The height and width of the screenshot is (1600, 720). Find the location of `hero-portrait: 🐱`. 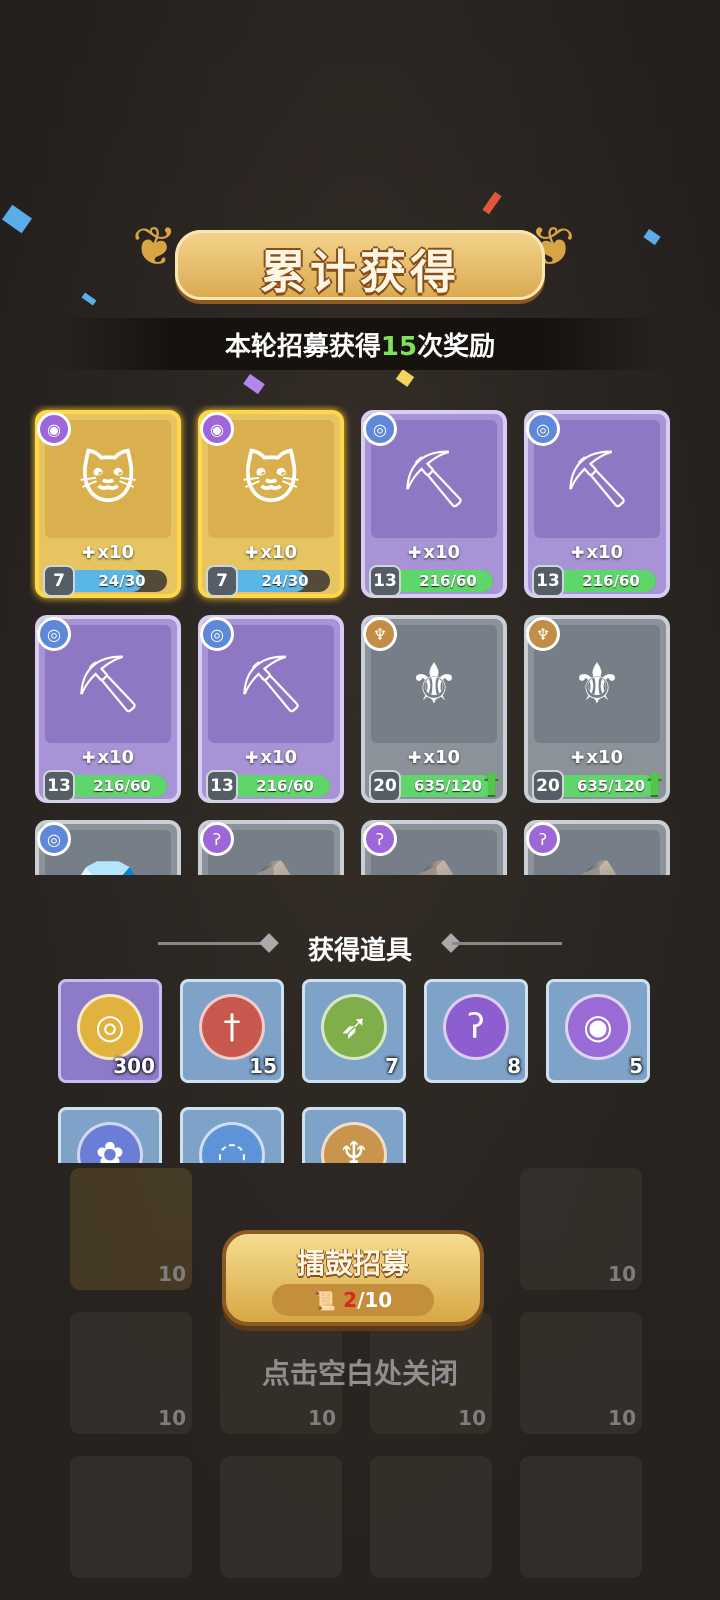

hero-portrait: 🐱 is located at coordinates (108, 479).